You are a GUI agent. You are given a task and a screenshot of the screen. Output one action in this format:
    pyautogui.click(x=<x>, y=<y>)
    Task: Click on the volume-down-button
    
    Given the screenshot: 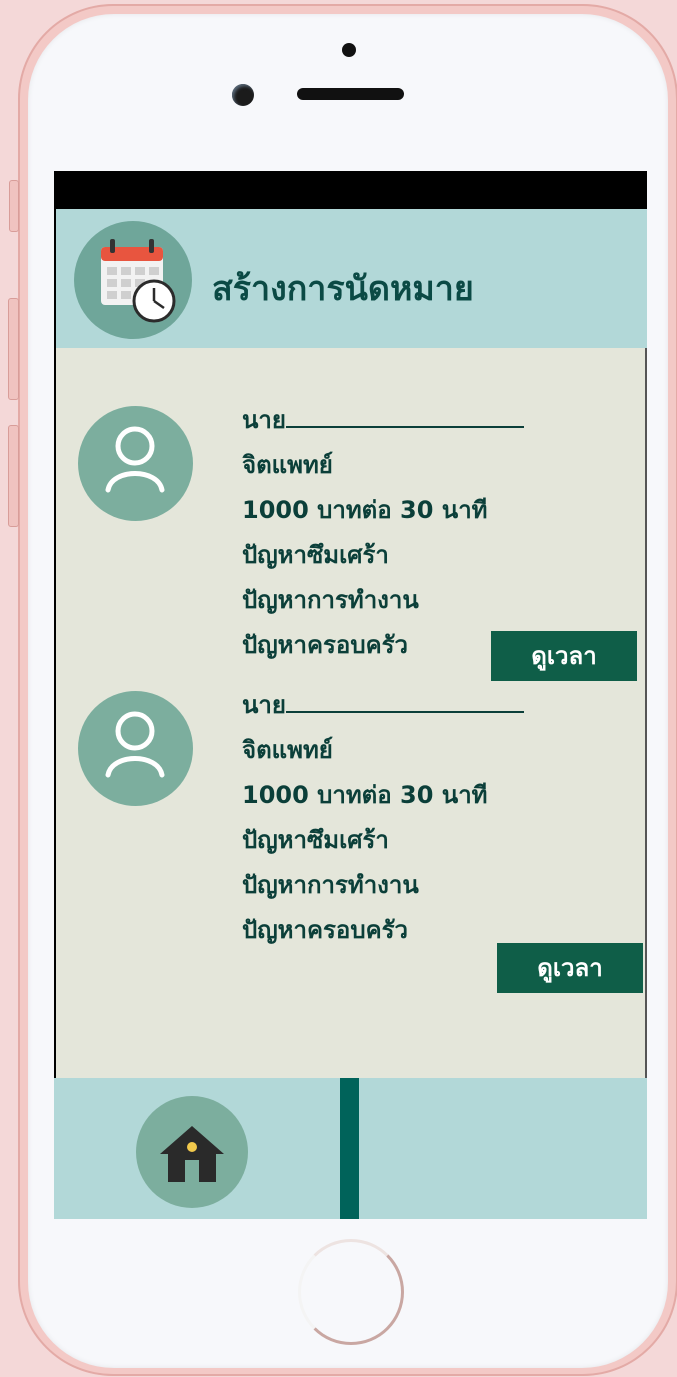 What is the action you would take?
    pyautogui.click(x=13, y=476)
    